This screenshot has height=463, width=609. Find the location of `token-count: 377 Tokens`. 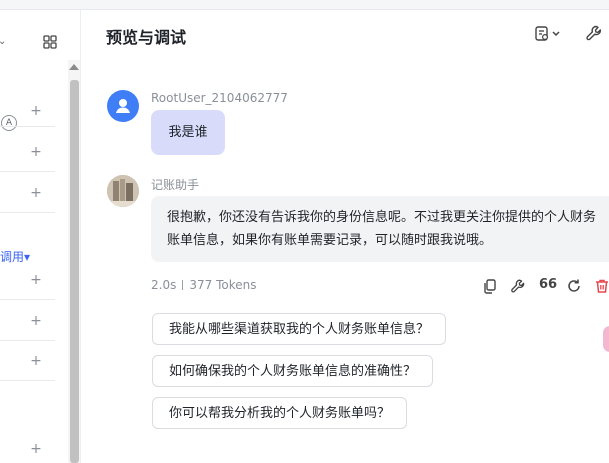

token-count: 377 Tokens is located at coordinates (223, 285).